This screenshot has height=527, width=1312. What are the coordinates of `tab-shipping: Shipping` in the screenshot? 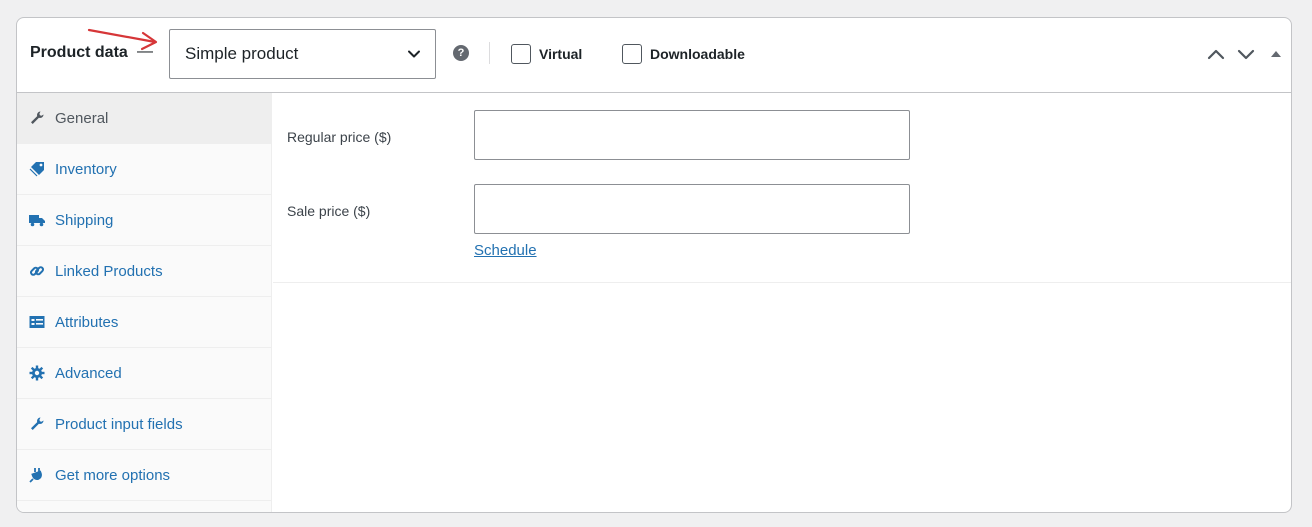 It's located at (144, 220).